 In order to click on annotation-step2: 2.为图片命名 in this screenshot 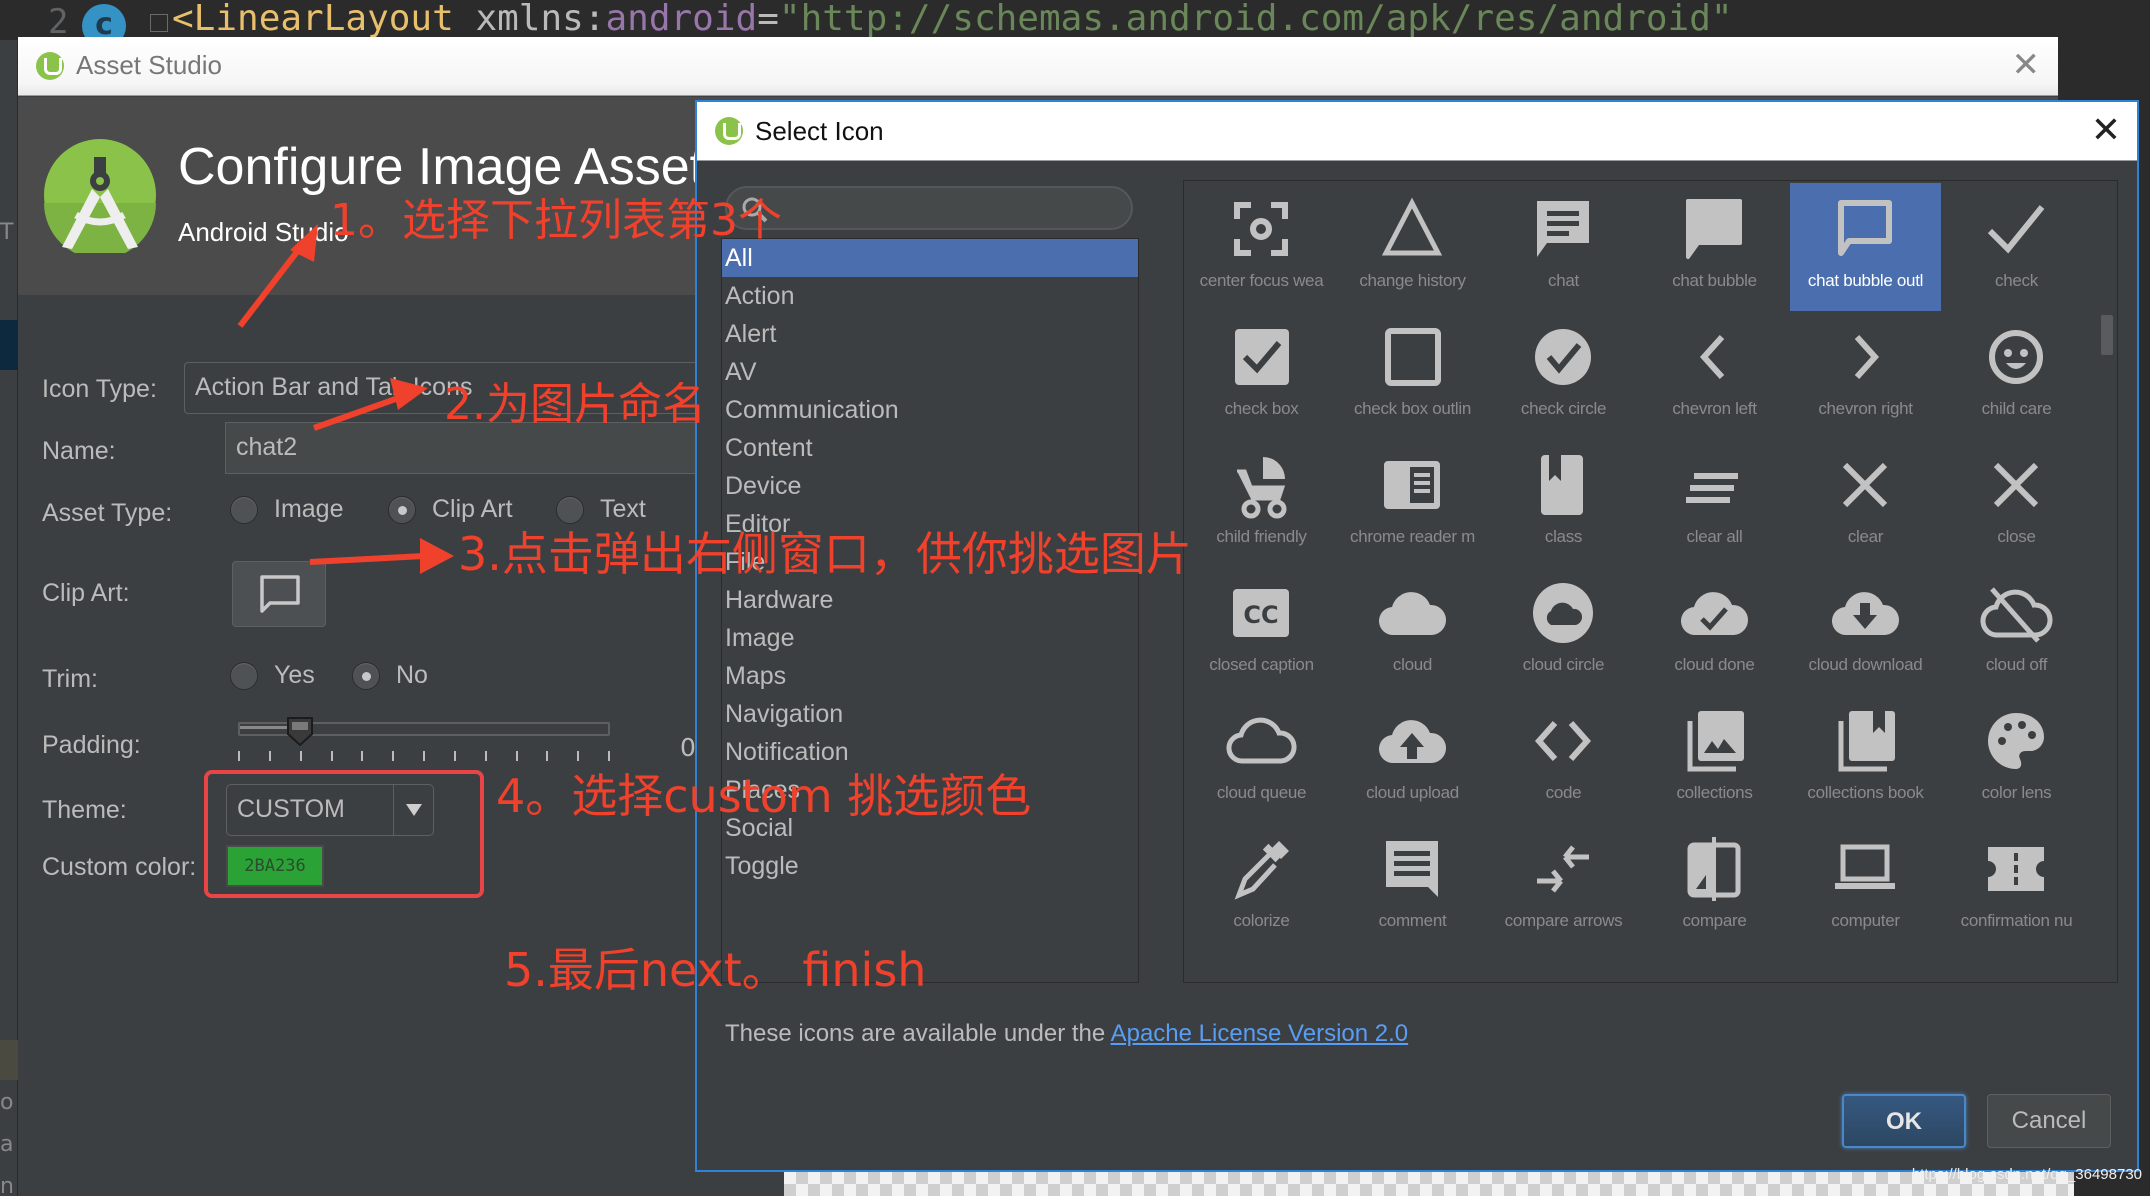, I will do `click(575, 404)`.